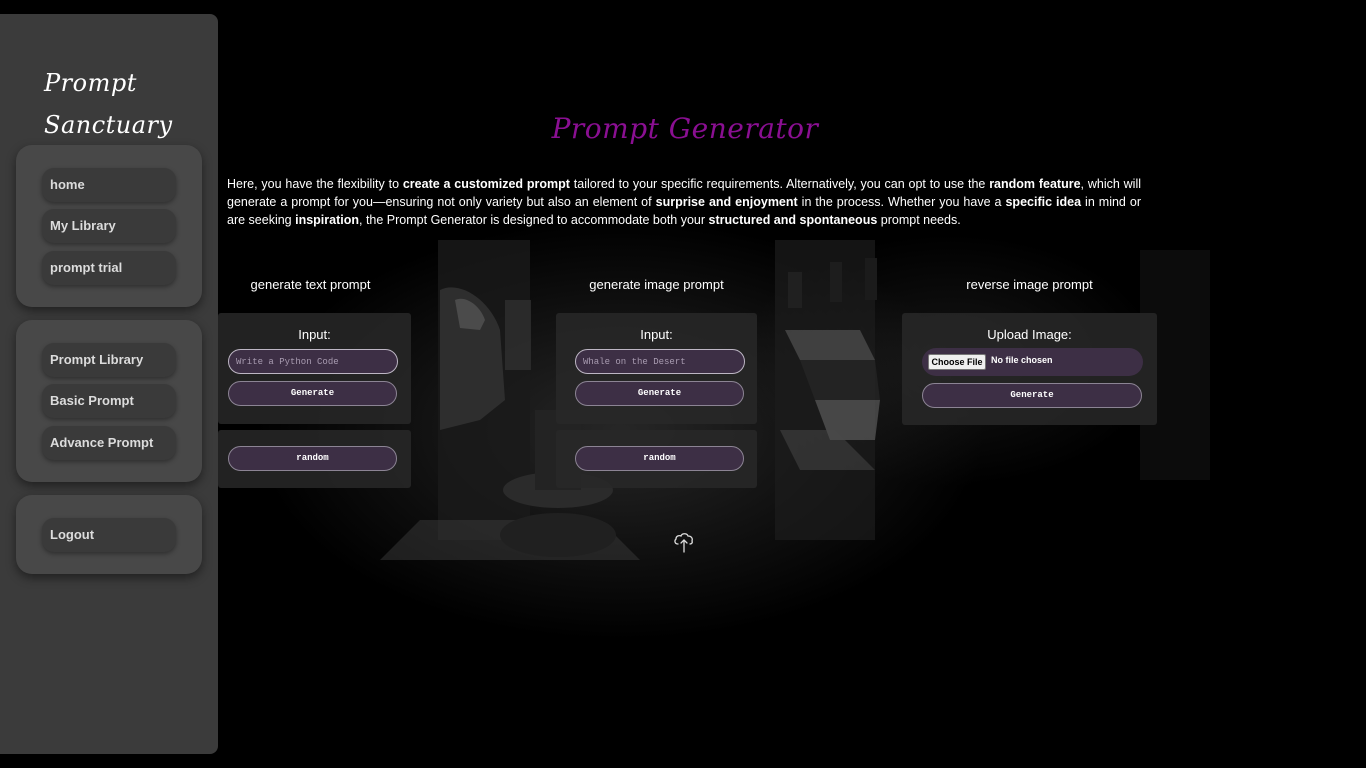  I want to click on nav-group-account: Logout, so click(109, 534).